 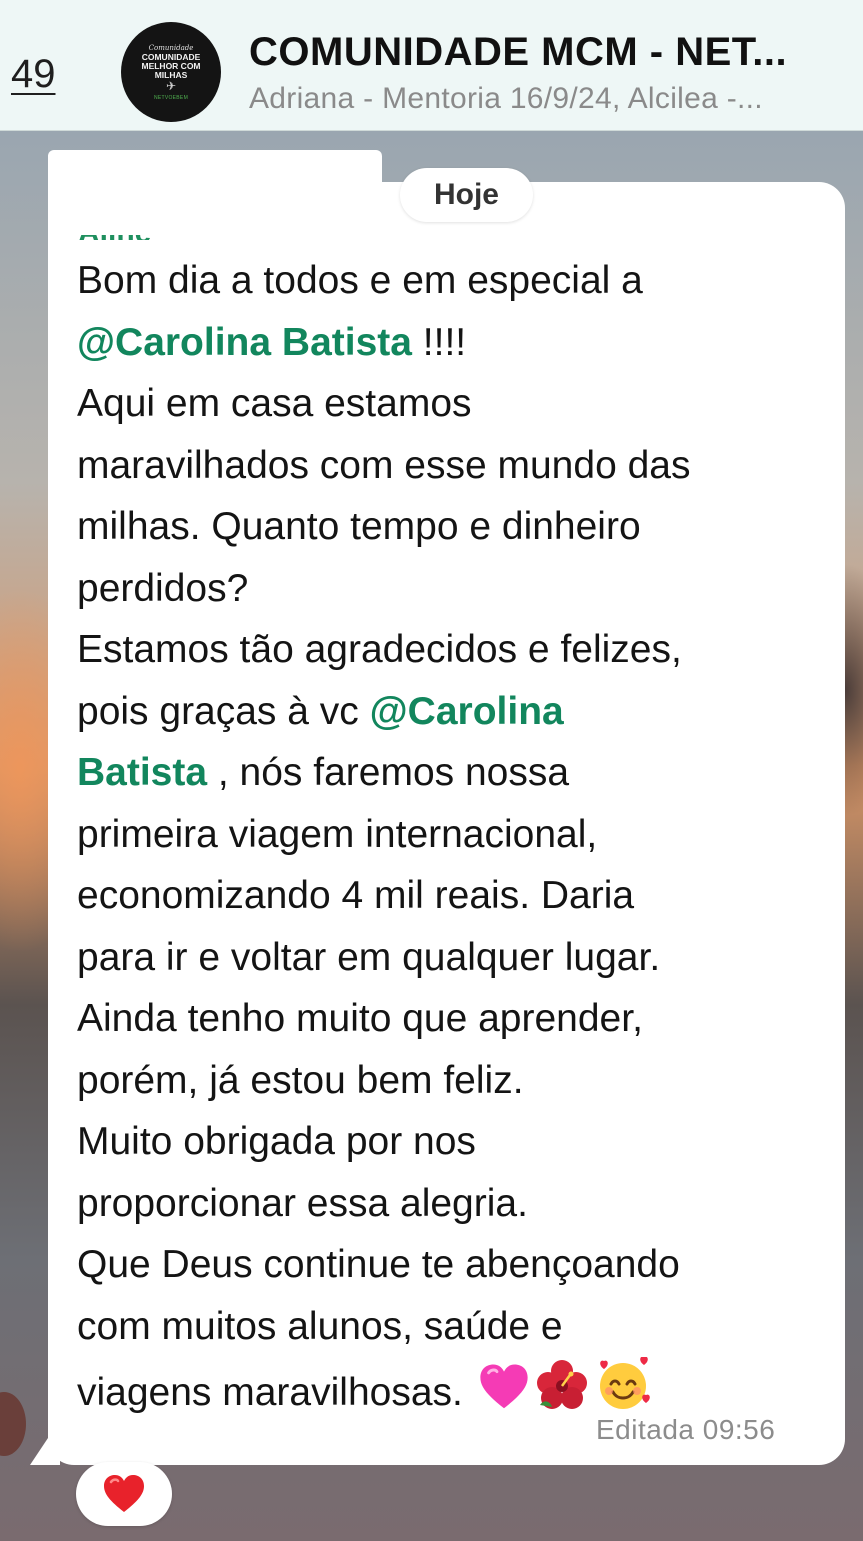 I want to click on message-line: maravilhados com esse mundo das, so click(x=457, y=466).